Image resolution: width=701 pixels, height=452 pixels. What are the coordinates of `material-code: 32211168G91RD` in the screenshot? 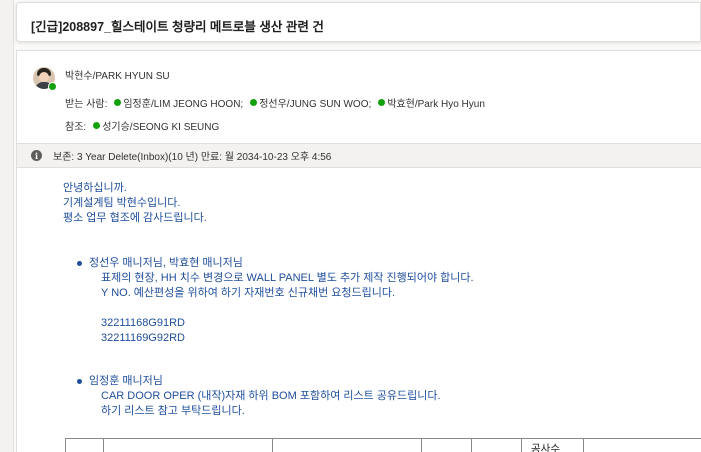 It's located at (143, 323).